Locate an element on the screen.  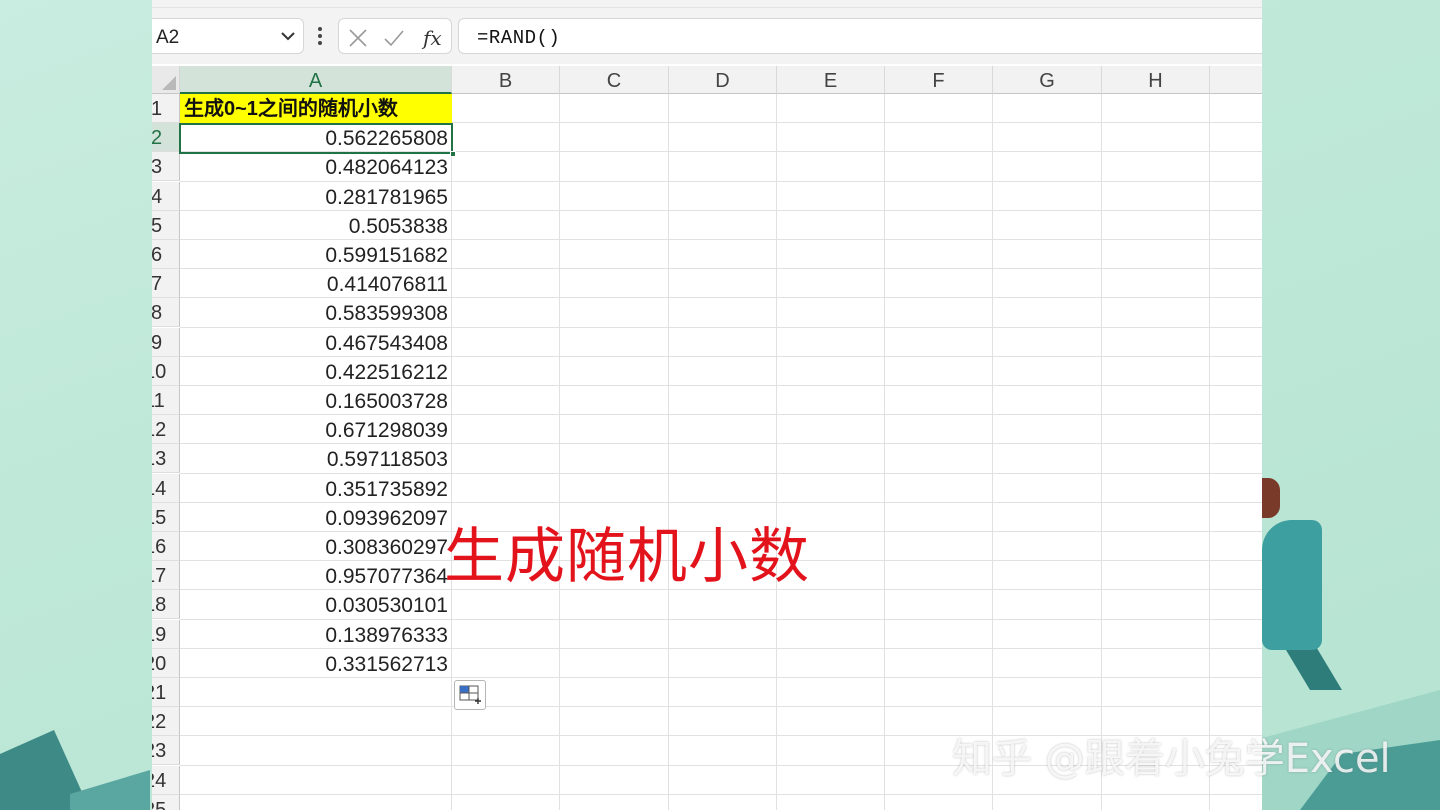
row-header-8: 8 is located at coordinates (166, 313).